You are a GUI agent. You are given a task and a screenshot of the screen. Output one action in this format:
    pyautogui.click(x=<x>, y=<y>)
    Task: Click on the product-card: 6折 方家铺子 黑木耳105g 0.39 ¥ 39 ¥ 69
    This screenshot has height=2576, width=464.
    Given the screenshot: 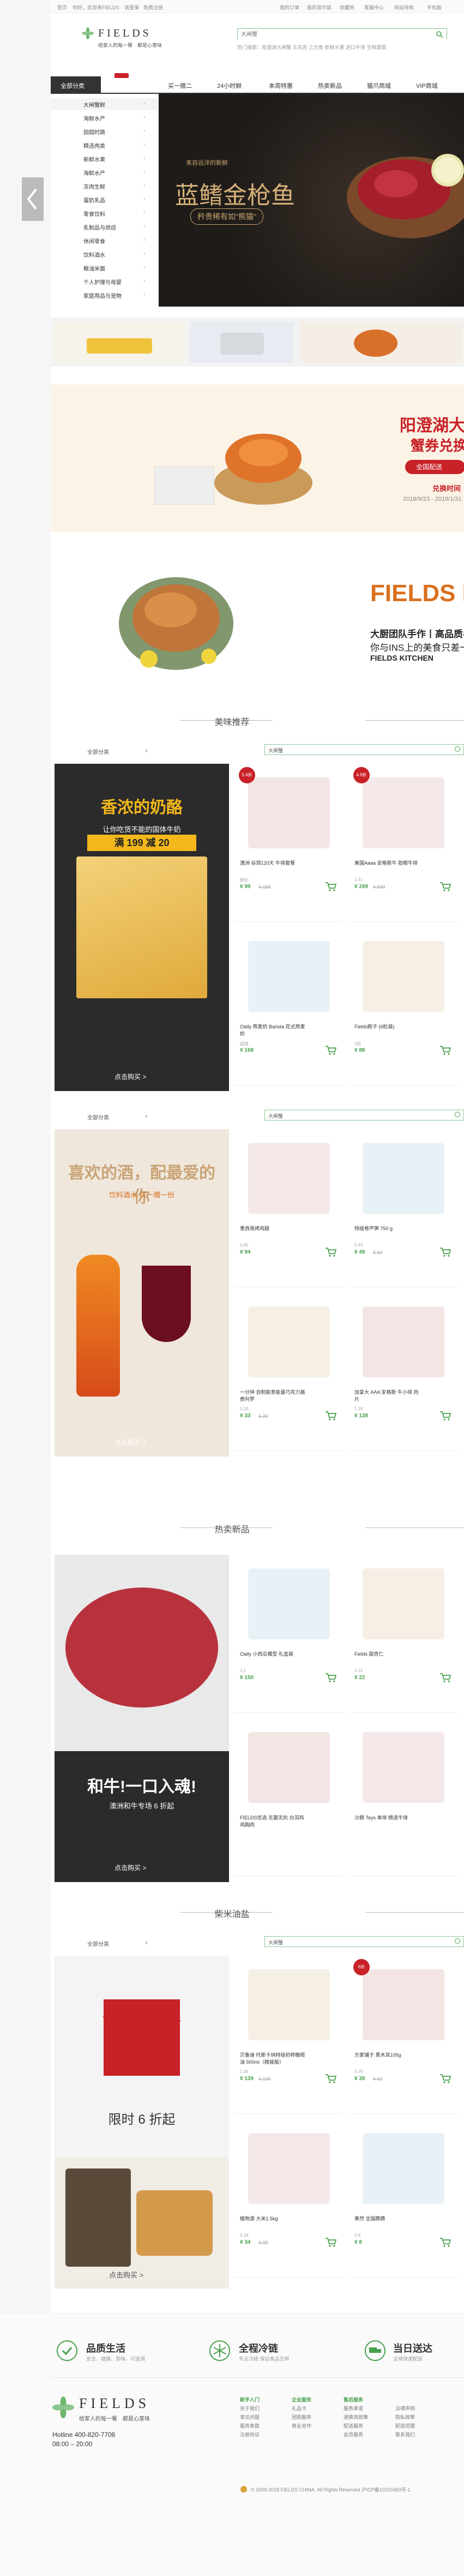 What is the action you would take?
    pyautogui.click(x=403, y=2035)
    